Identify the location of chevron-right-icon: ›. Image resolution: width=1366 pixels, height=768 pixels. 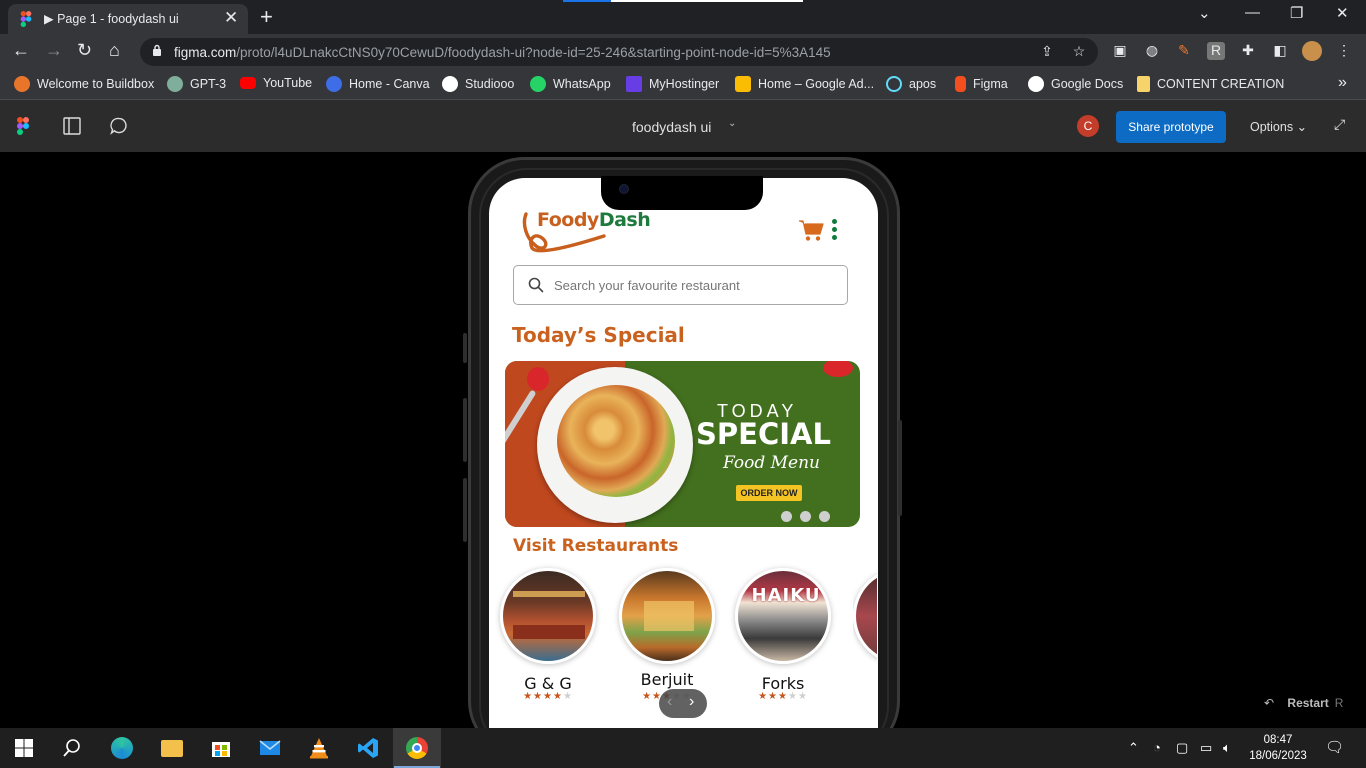
(691, 702).